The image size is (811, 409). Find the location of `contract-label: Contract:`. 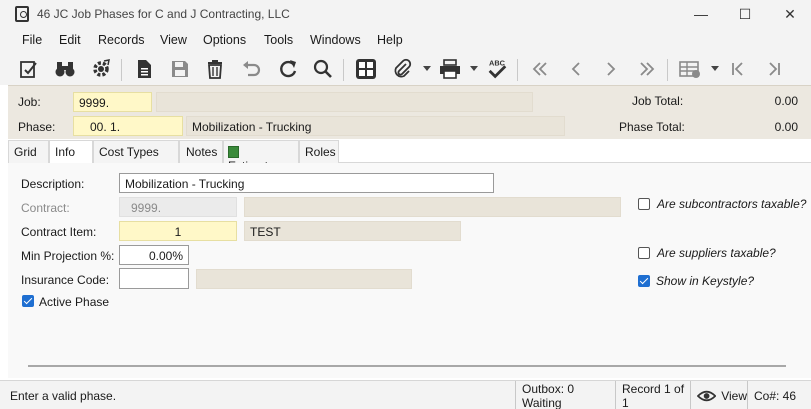

contract-label: Contract: is located at coordinates (45, 208).